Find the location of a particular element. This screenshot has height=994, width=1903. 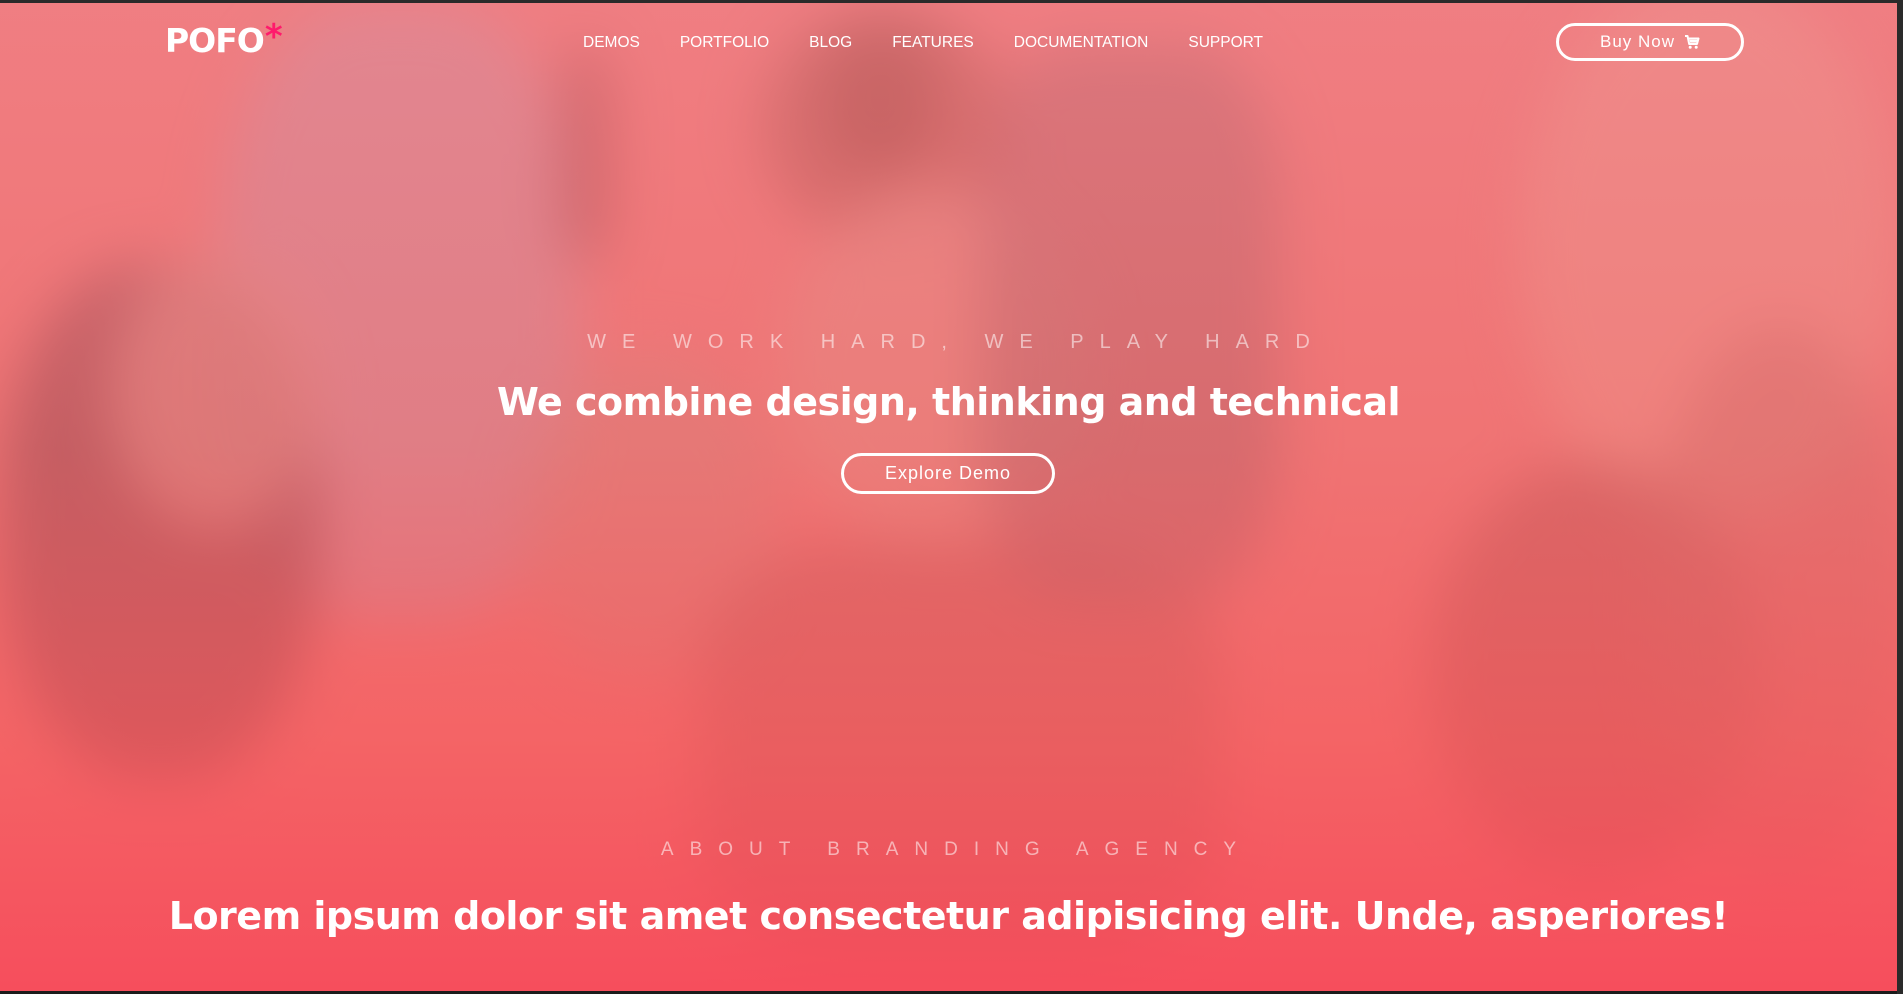

nav-item-features: FEATURES is located at coordinates (933, 43).